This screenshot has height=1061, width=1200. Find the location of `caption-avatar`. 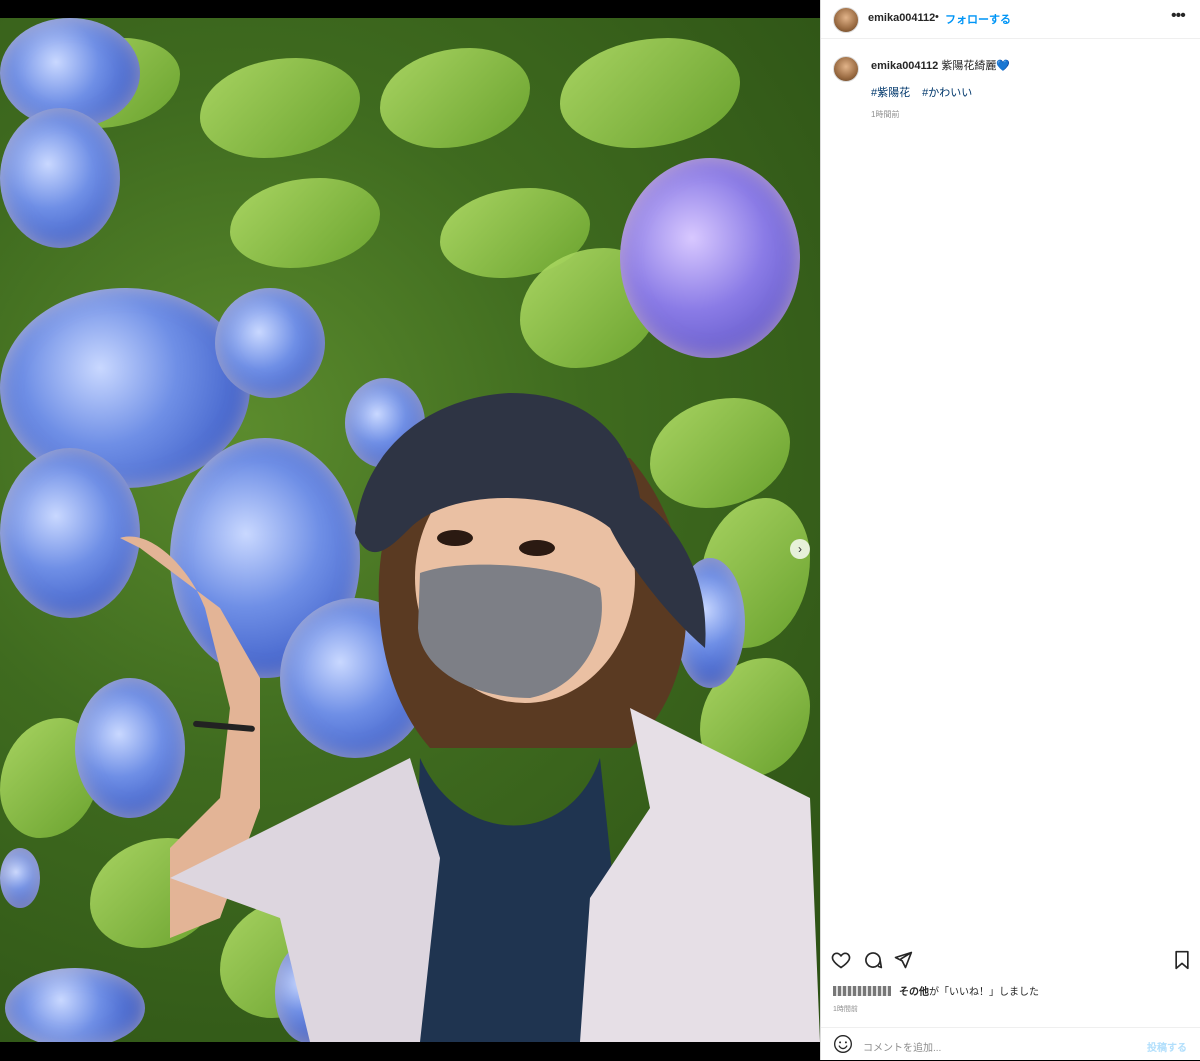

caption-avatar is located at coordinates (846, 69).